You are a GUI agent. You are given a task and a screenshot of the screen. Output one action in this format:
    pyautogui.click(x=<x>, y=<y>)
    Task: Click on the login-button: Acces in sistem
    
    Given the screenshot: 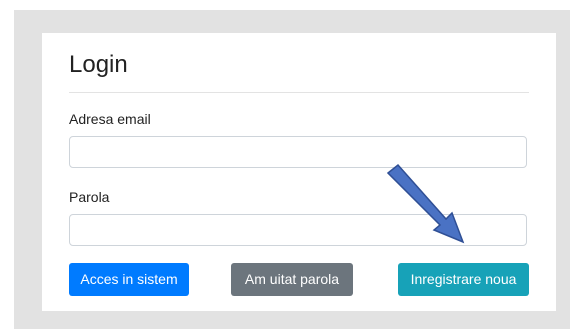 What is the action you would take?
    pyautogui.click(x=129, y=279)
    